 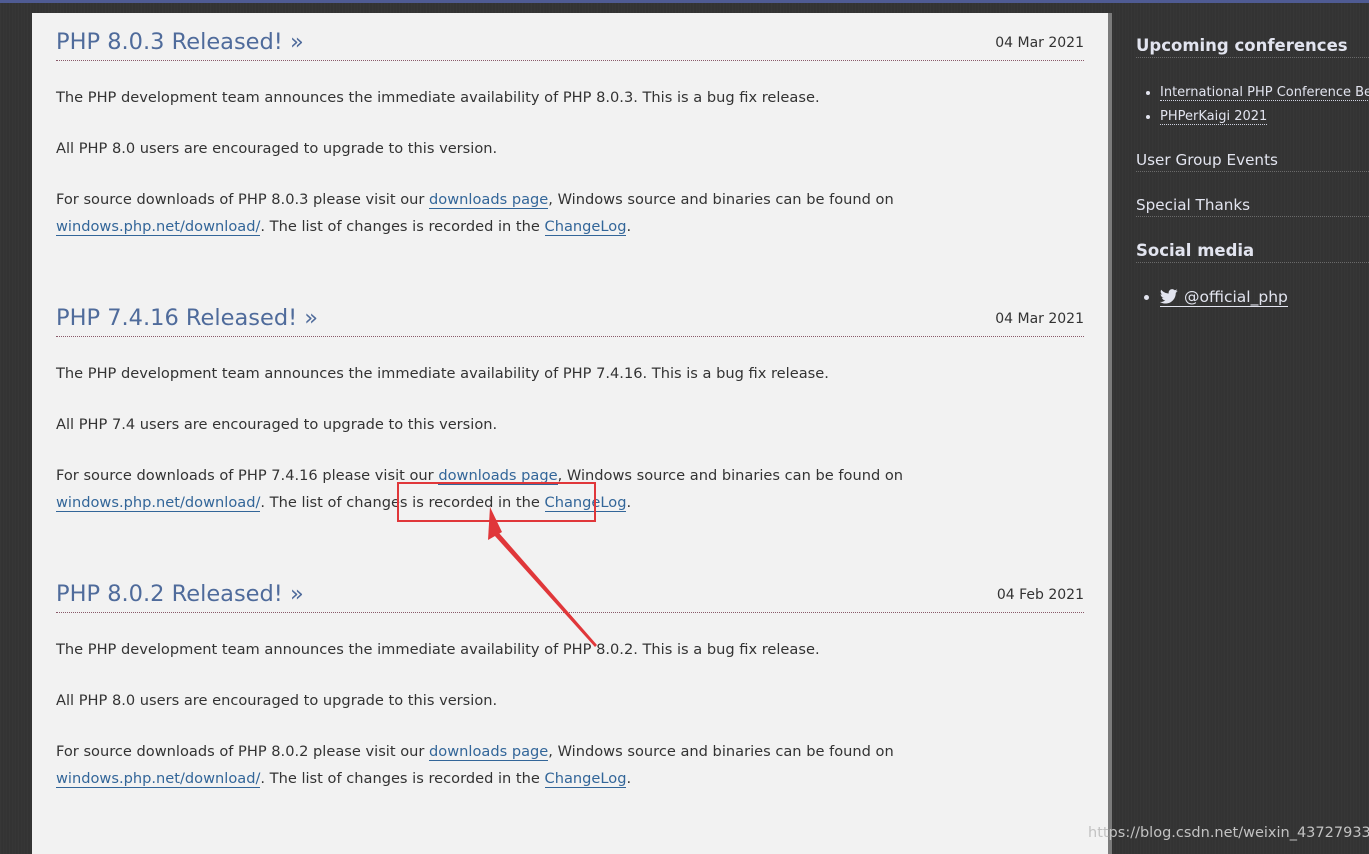 I want to click on social-media-heading: Social media, so click(x=1252, y=252).